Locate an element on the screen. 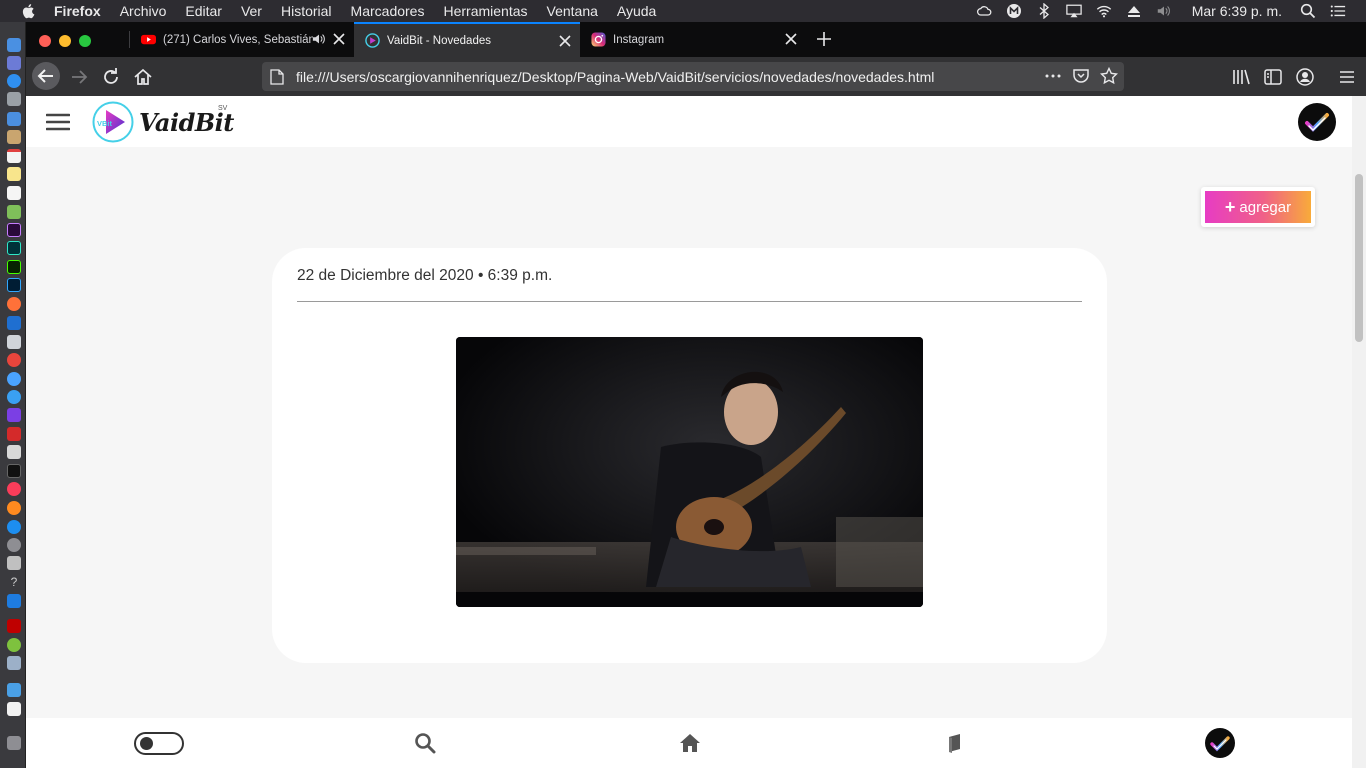  notes-icon is located at coordinates (14, 174).